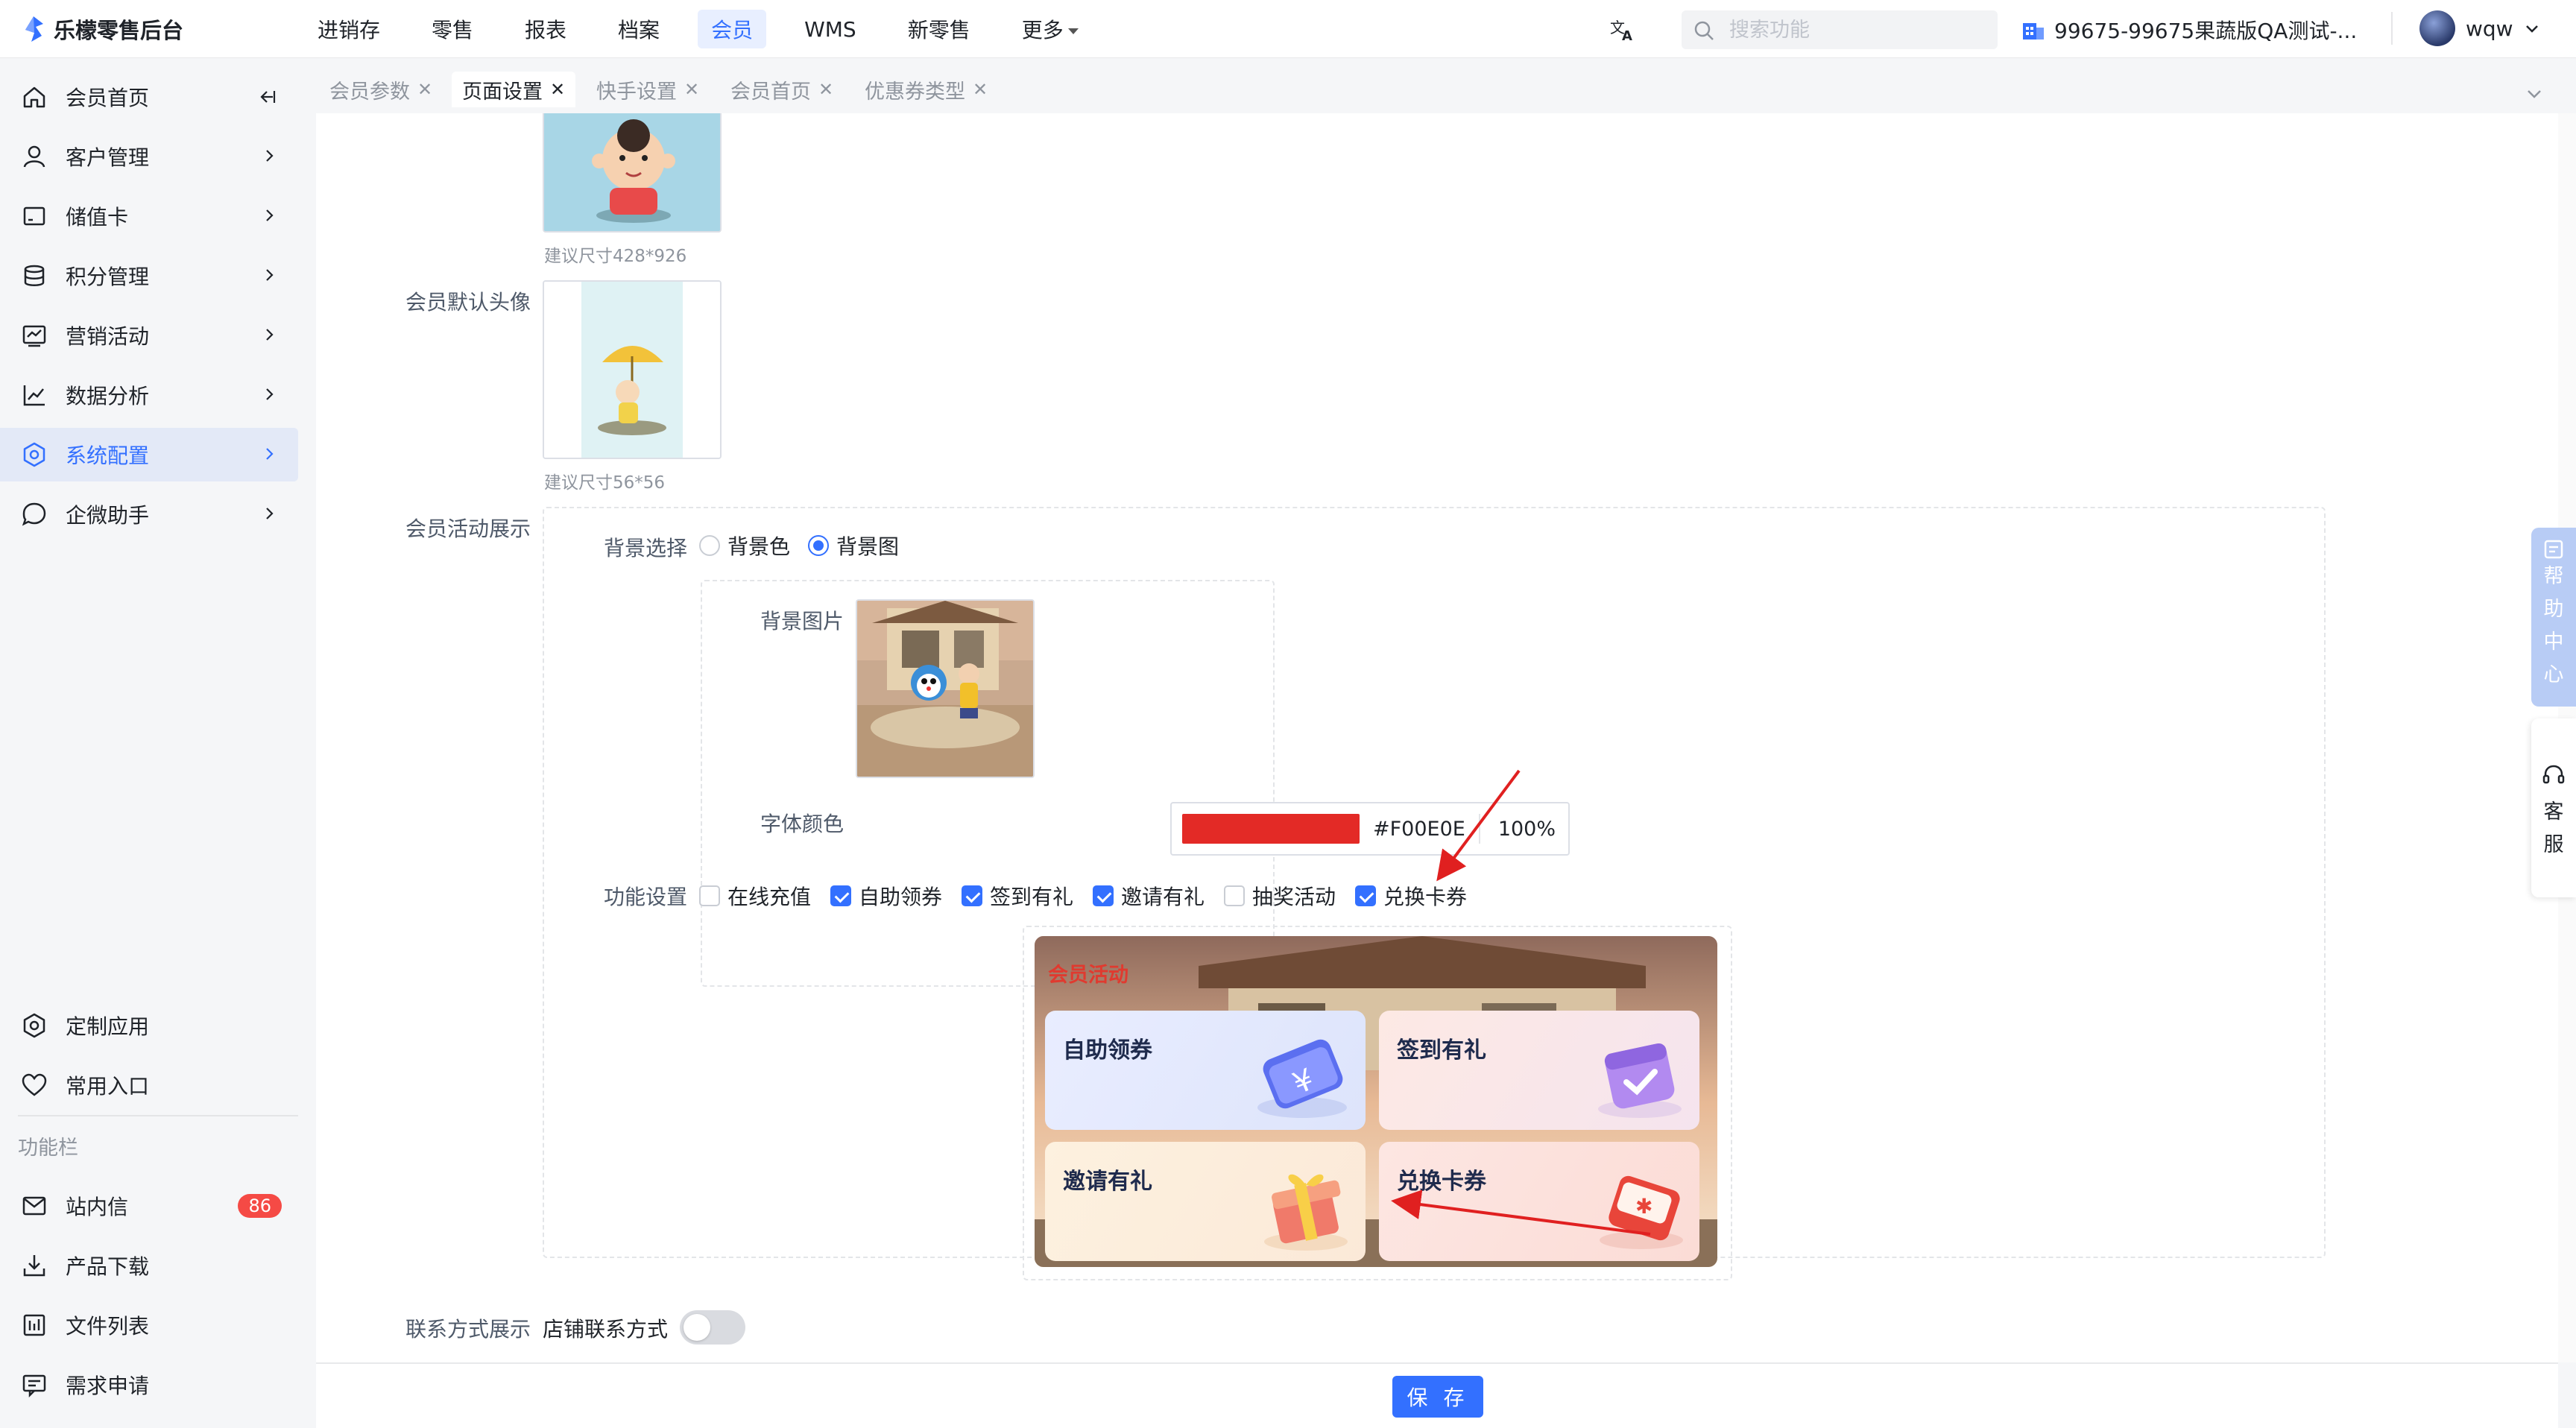  What do you see at coordinates (1302, 1078) in the screenshot?
I see `coupon-3d-icon: ¥` at bounding box center [1302, 1078].